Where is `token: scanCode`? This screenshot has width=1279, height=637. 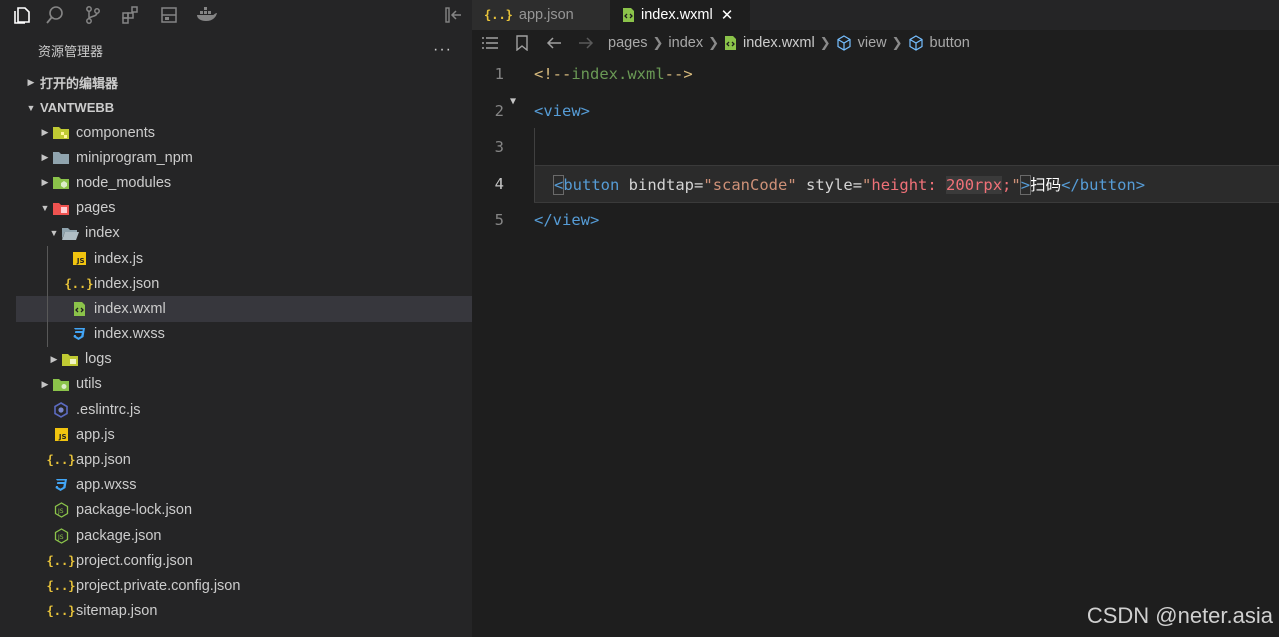
token: scanCode is located at coordinates (750, 184).